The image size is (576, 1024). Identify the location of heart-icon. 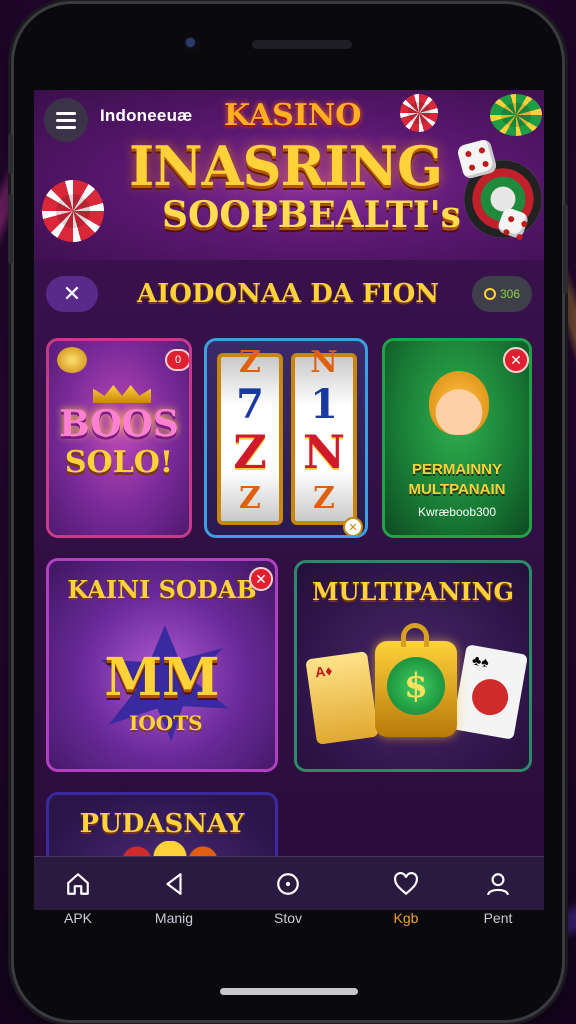
(406, 883).